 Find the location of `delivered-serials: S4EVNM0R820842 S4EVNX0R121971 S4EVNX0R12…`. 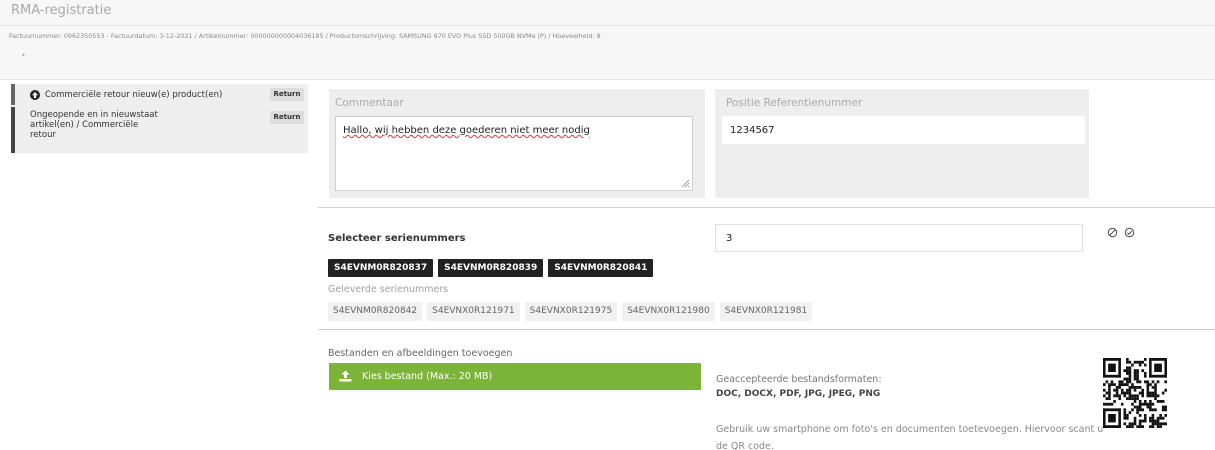

delivered-serials: S4EVNM0R820842 S4EVNX0R121971 S4EVNX0R12… is located at coordinates (570, 311).